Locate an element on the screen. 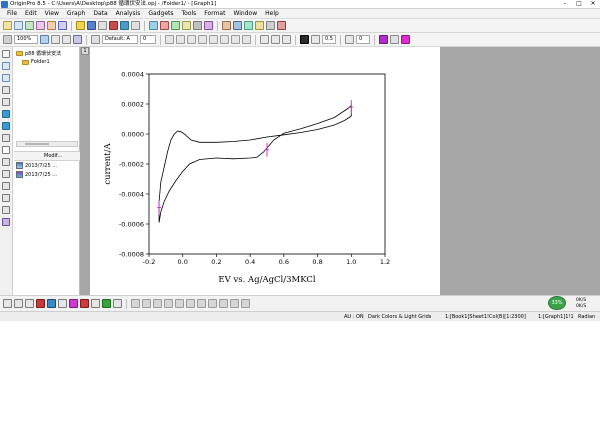 This screenshot has height=447, width=600. new-matrix-icon is located at coordinates (40, 25).